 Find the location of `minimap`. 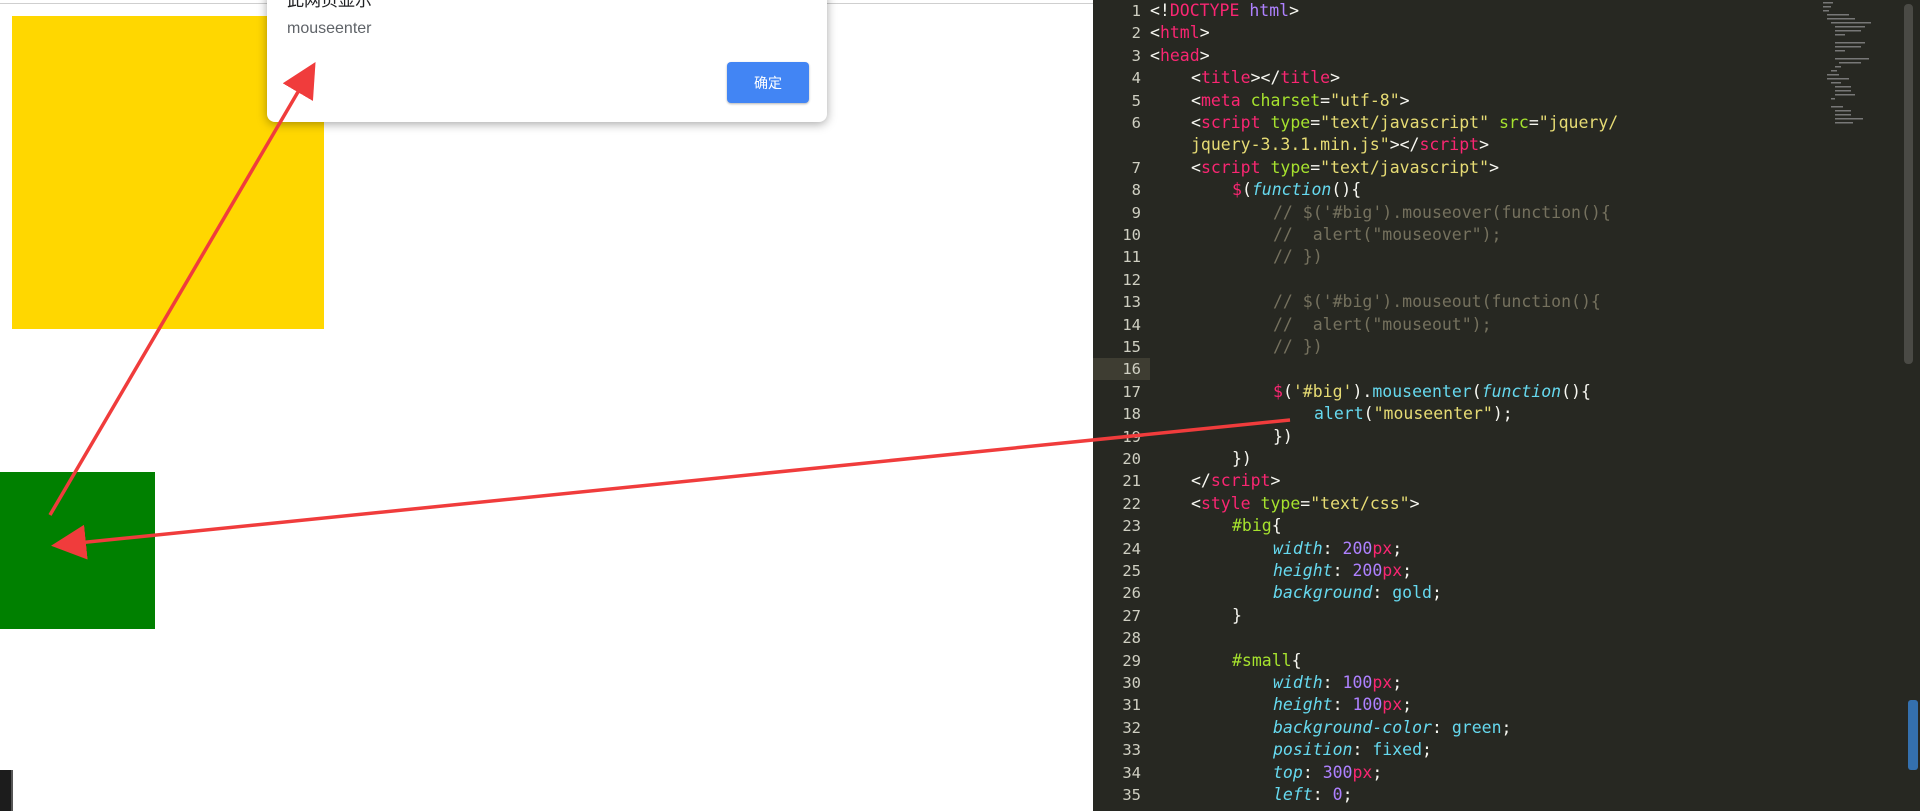

minimap is located at coordinates (1855, 65).